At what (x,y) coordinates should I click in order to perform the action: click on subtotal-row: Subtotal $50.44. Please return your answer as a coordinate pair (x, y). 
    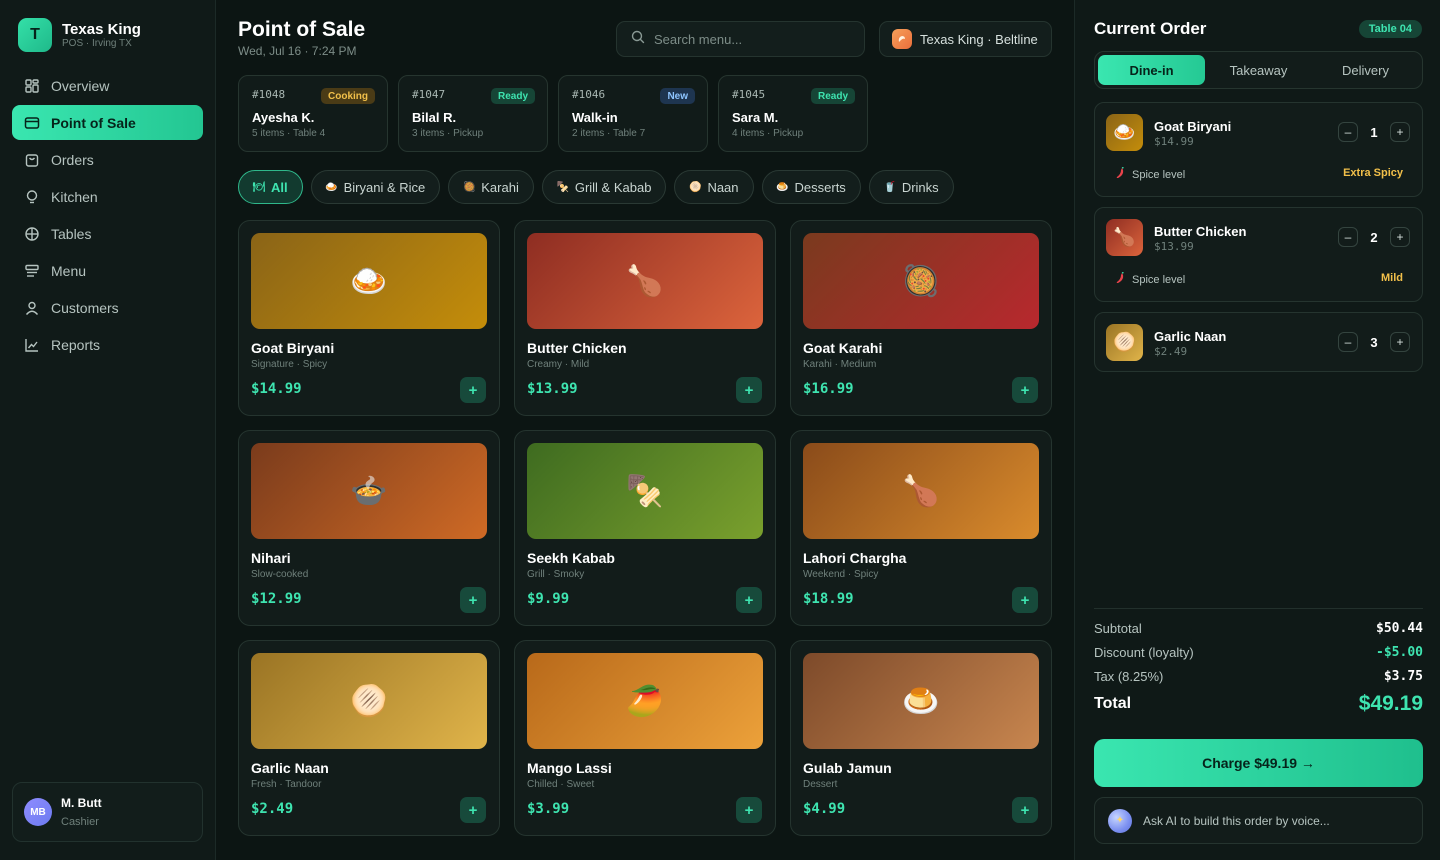
    Looking at the image, I should click on (1258, 628).